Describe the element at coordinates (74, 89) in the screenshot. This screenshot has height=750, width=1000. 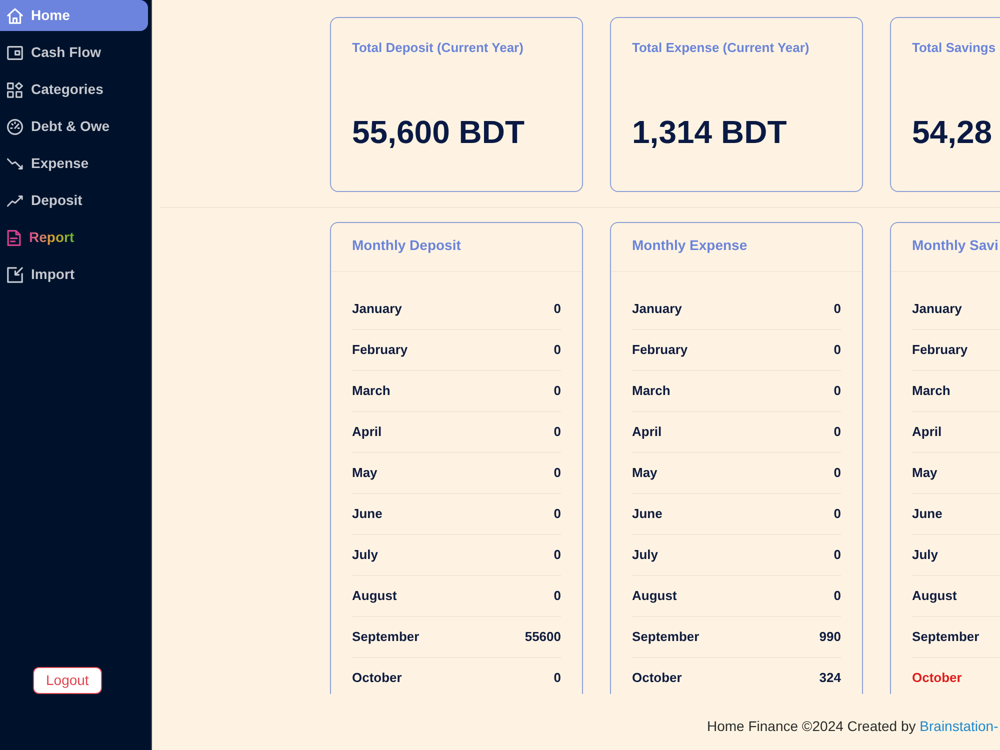
I see `nav-item: Categories` at that location.